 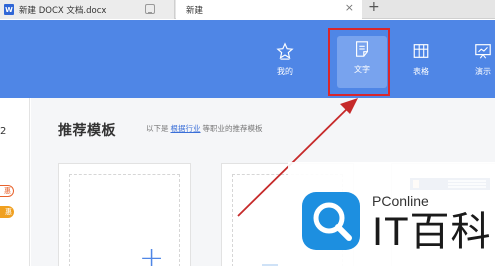 I want to click on blank-template-card: +, so click(x=124, y=214).